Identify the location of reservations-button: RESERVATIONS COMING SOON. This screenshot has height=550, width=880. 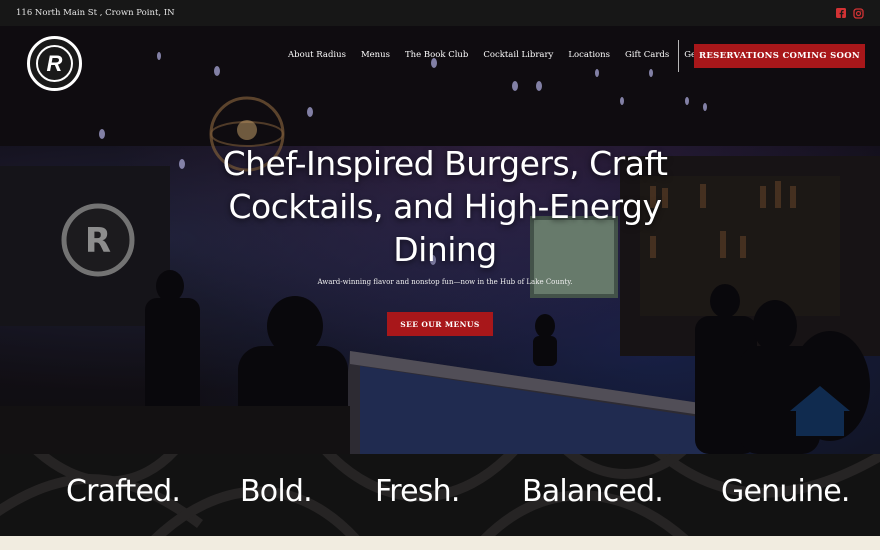
(779, 56).